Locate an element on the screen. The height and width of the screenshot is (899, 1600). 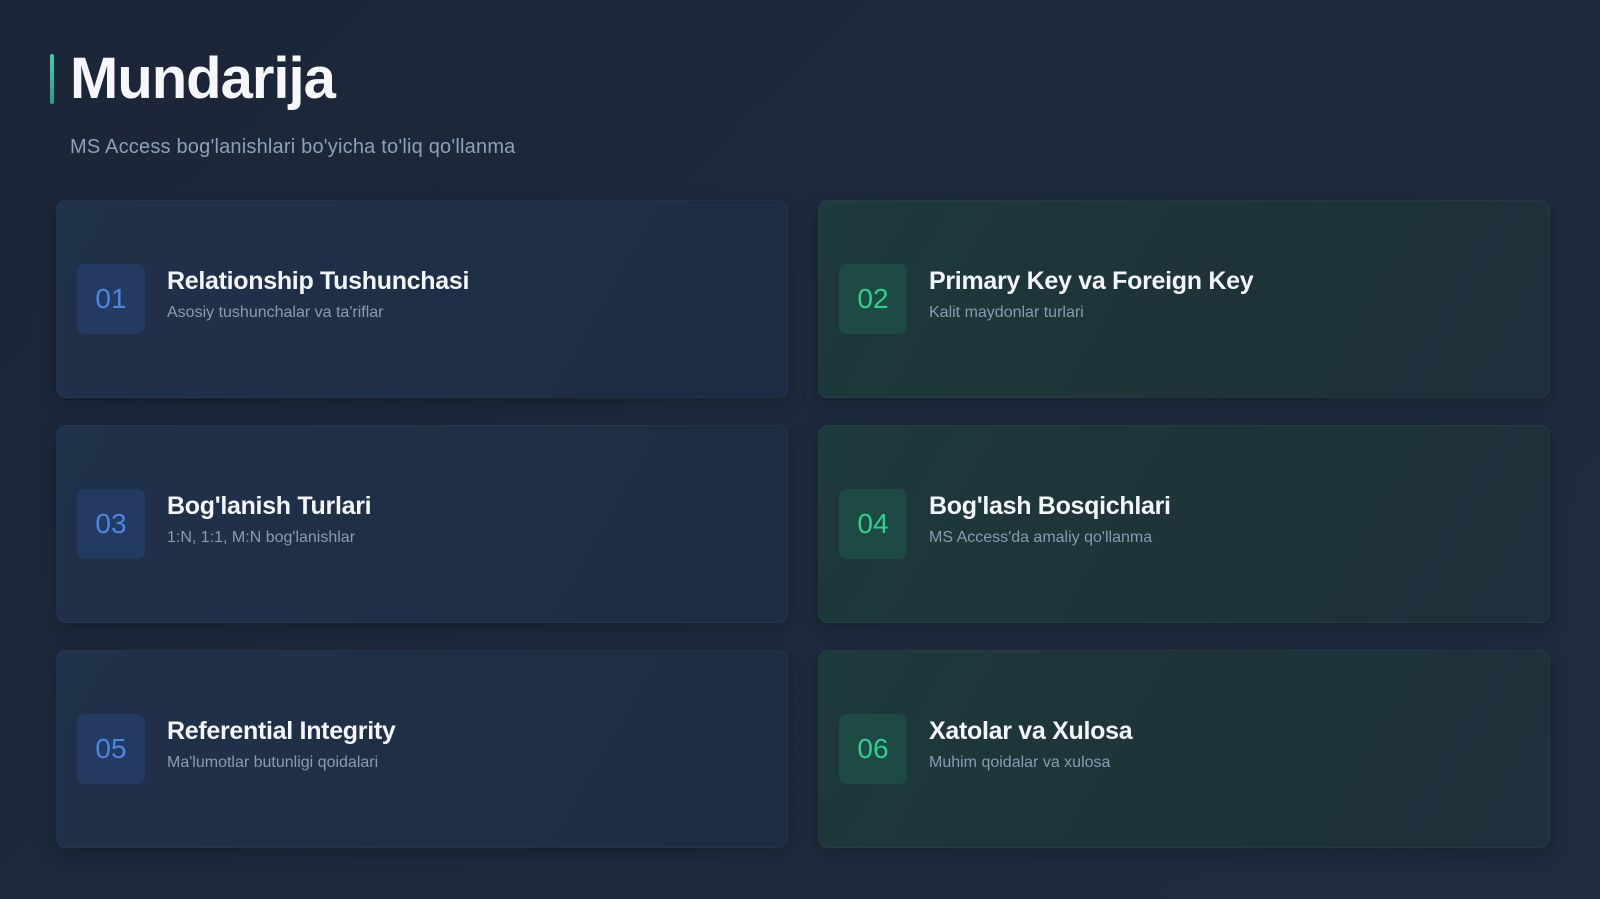
card-description: Muhim qoidalar va xulosa is located at coordinates (1020, 762).